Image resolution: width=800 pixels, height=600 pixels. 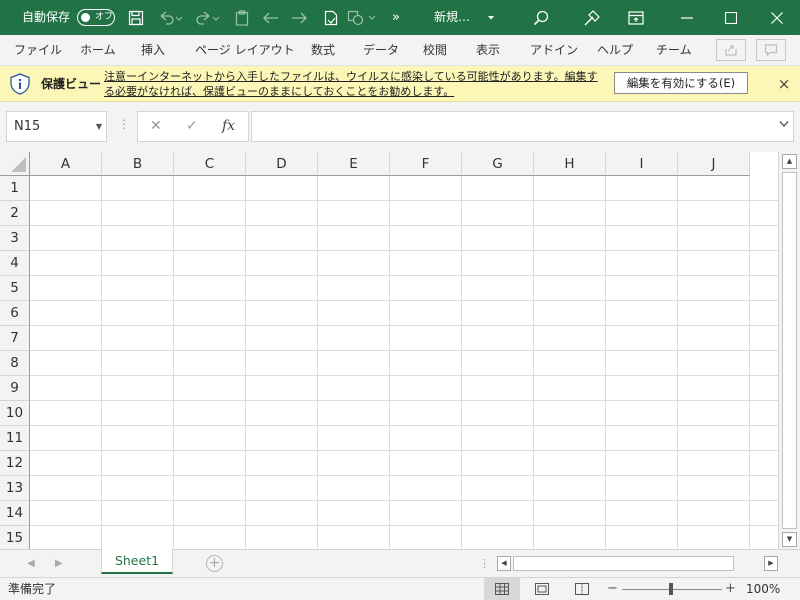 What do you see at coordinates (554, 50) in the screenshot?
I see `tab-addins: アドイン` at bounding box center [554, 50].